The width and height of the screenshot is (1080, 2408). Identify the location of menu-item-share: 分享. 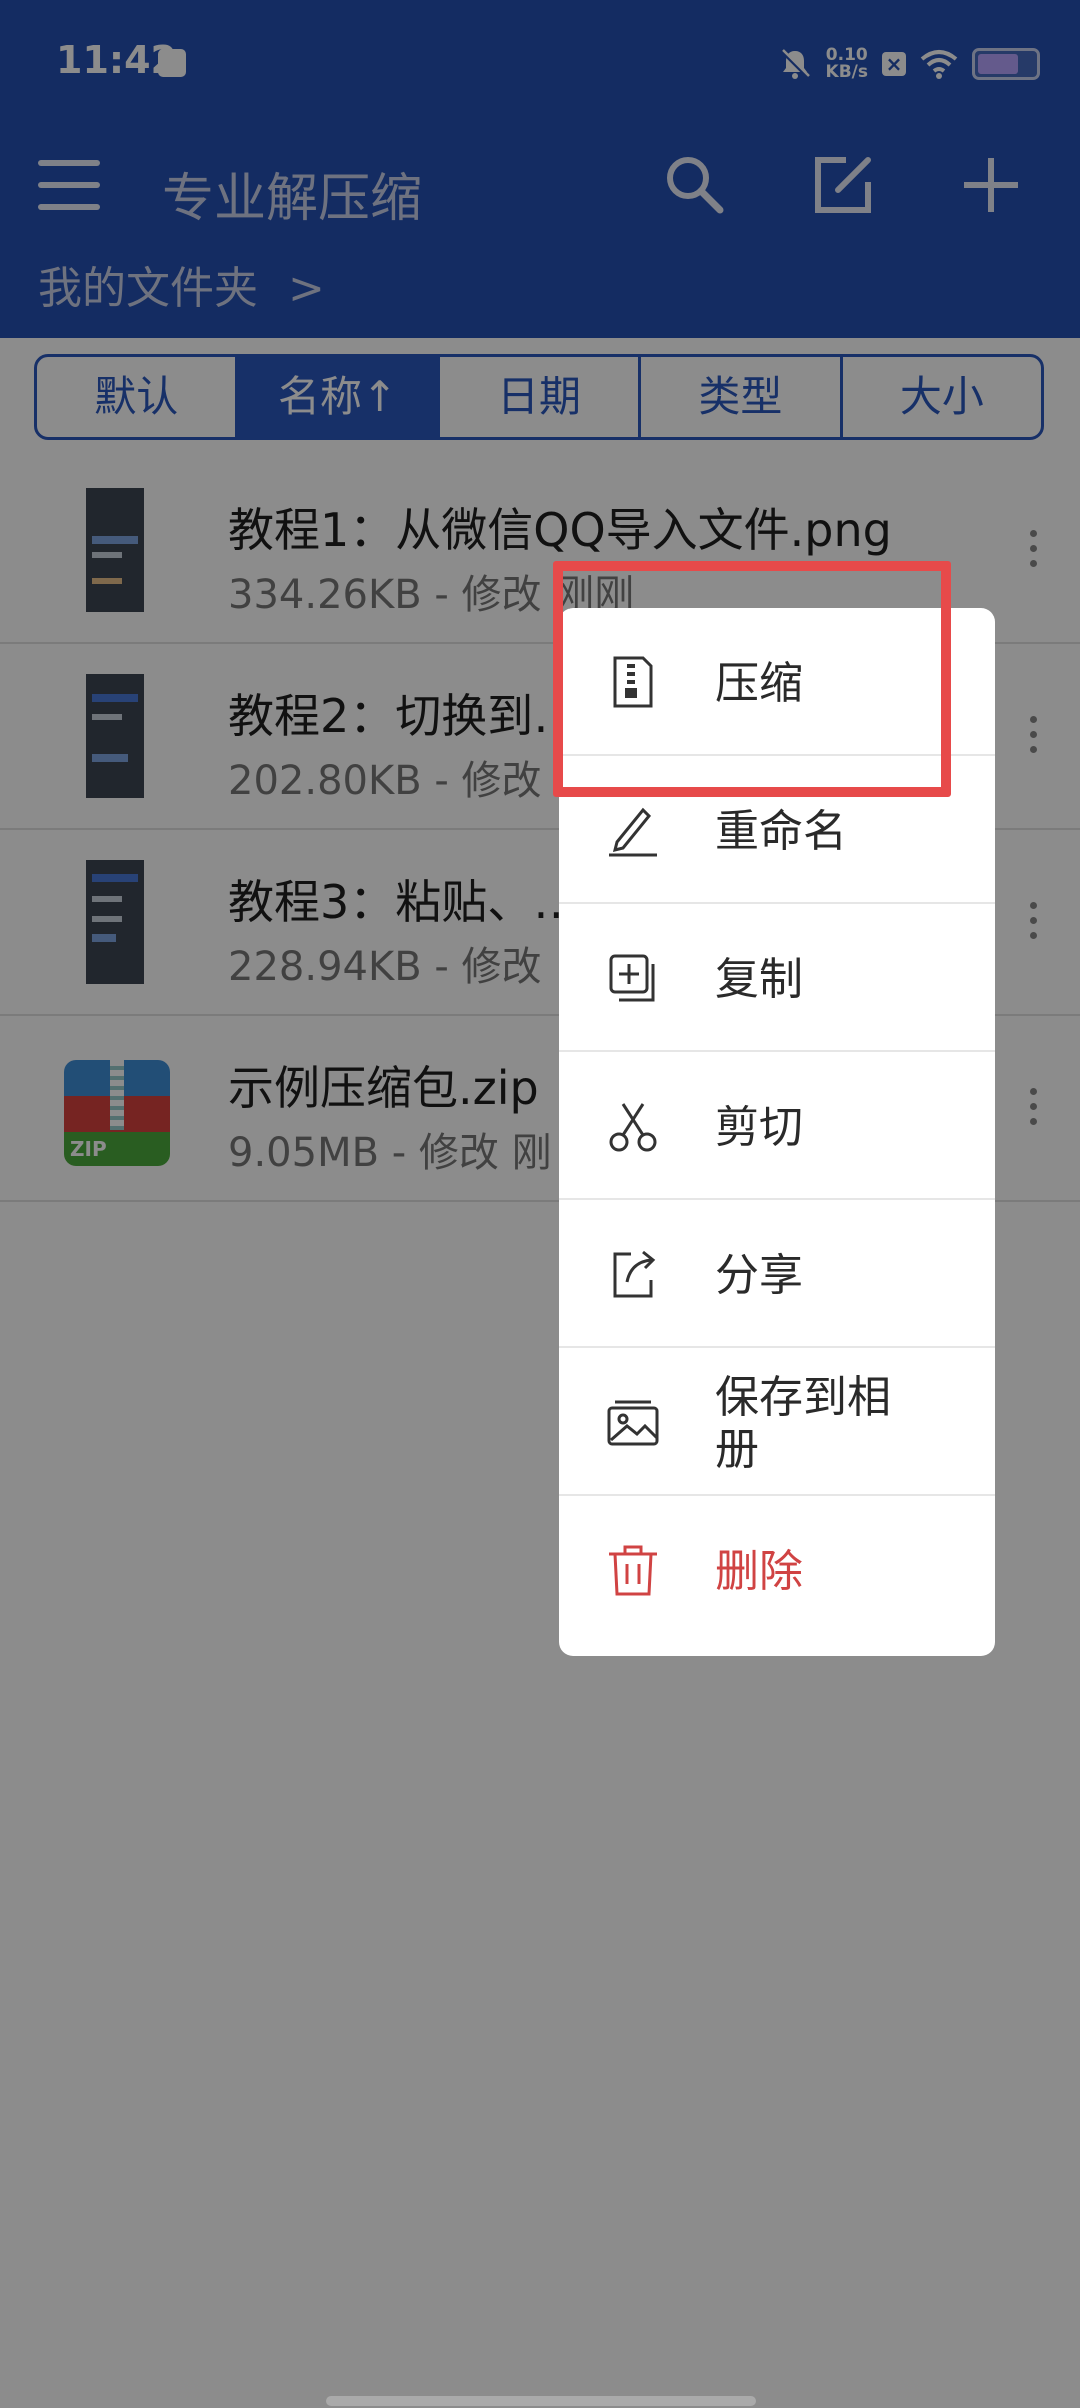
(777, 1274).